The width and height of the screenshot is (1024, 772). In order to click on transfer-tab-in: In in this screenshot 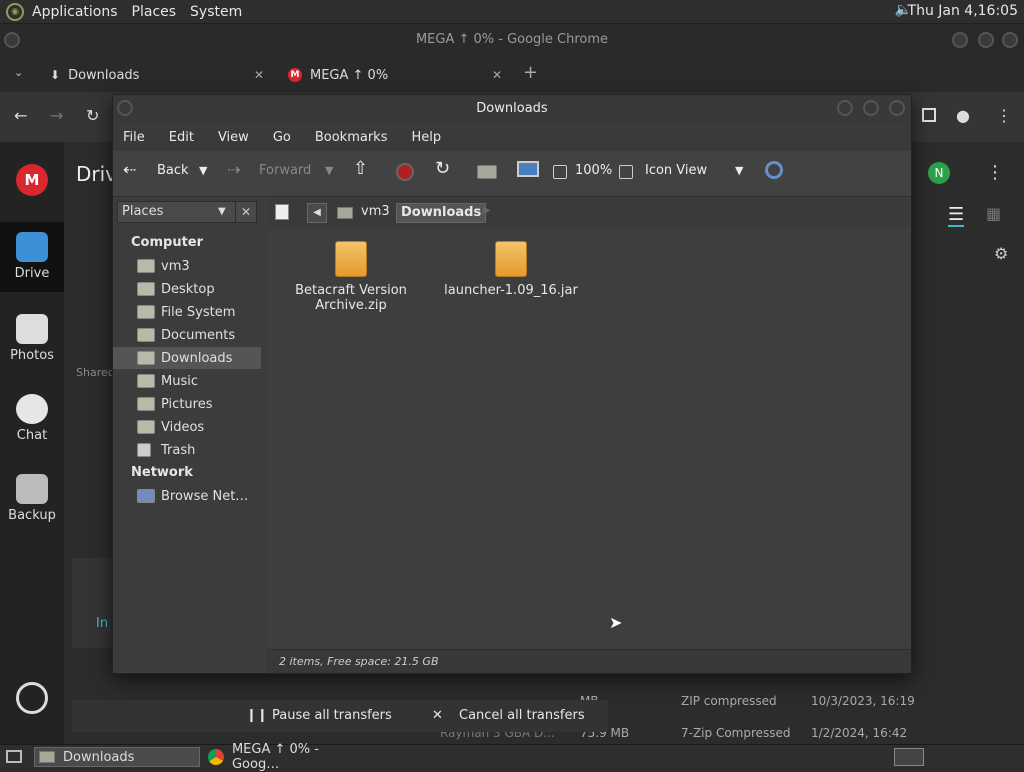, I will do `click(102, 623)`.